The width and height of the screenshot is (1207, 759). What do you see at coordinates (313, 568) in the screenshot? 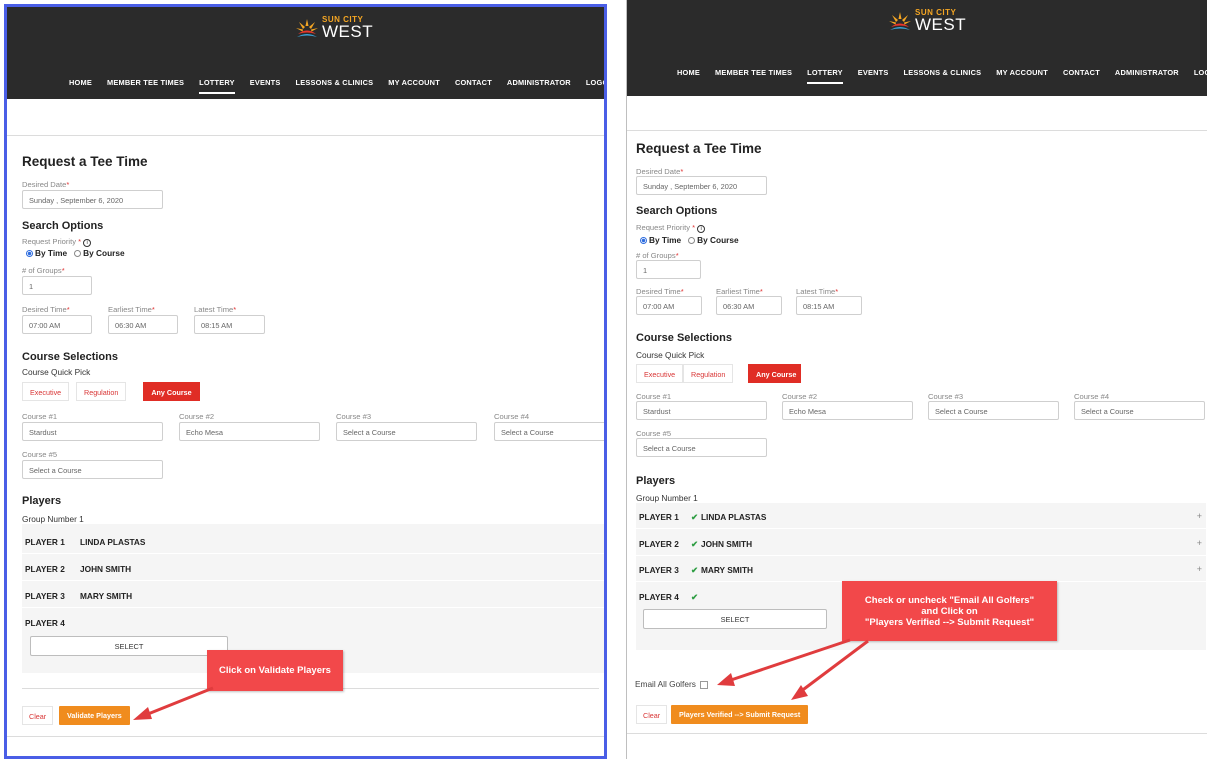
I see `player-row: PLAYER 2 JOHN SMITH` at bounding box center [313, 568].